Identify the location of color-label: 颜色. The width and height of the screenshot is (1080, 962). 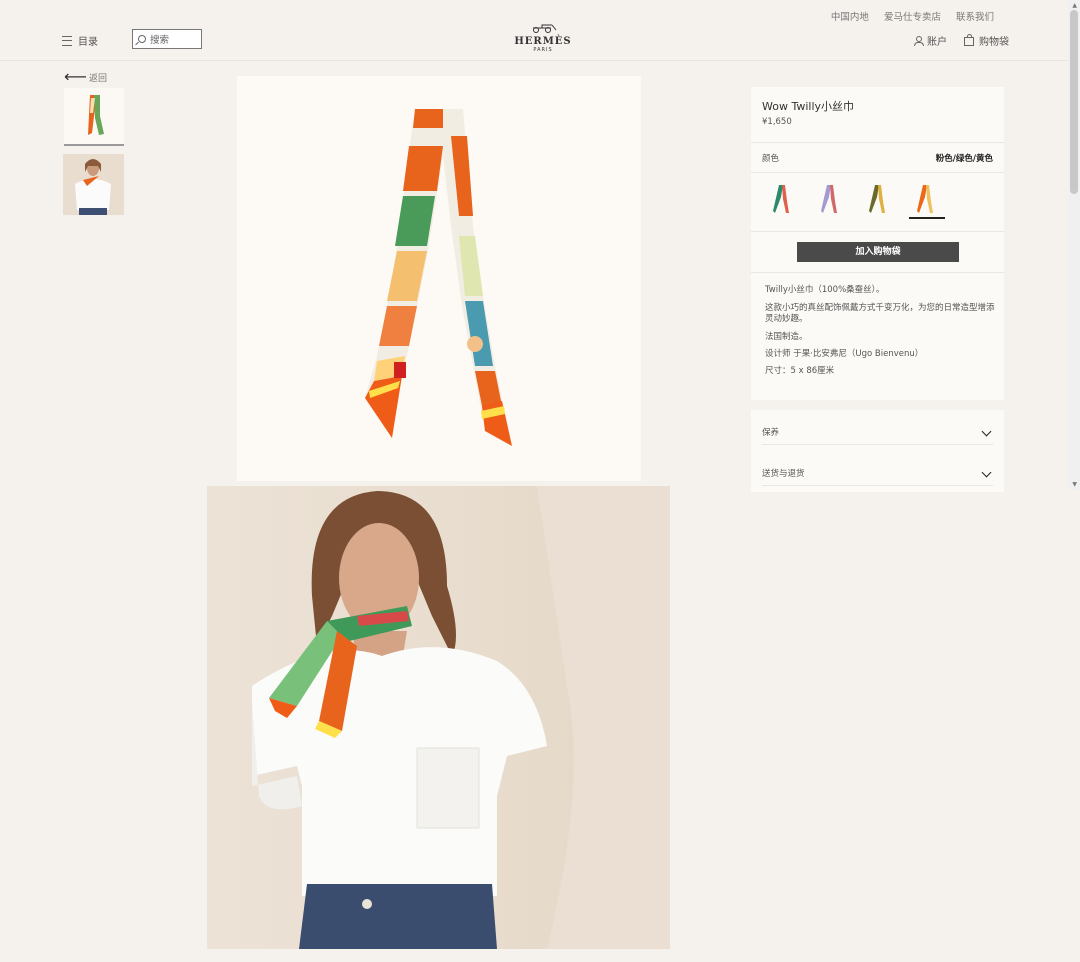
(771, 159).